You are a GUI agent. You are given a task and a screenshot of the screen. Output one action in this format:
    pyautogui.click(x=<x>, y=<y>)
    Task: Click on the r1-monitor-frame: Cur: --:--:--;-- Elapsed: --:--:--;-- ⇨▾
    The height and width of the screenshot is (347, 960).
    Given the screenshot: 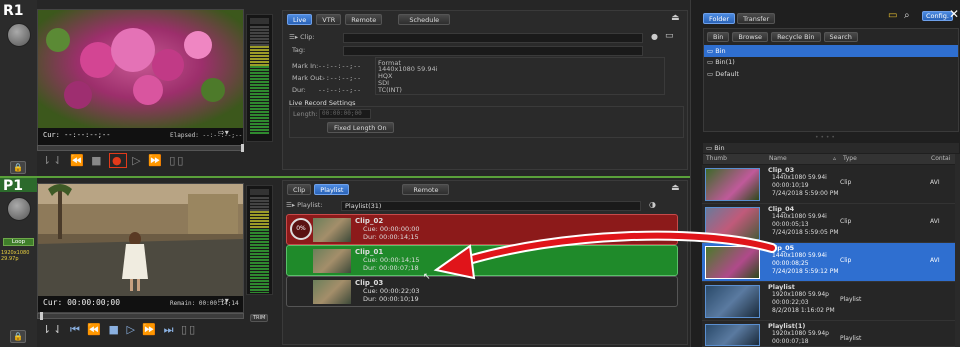 What is the action you would take?
    pyautogui.click(x=140, y=77)
    